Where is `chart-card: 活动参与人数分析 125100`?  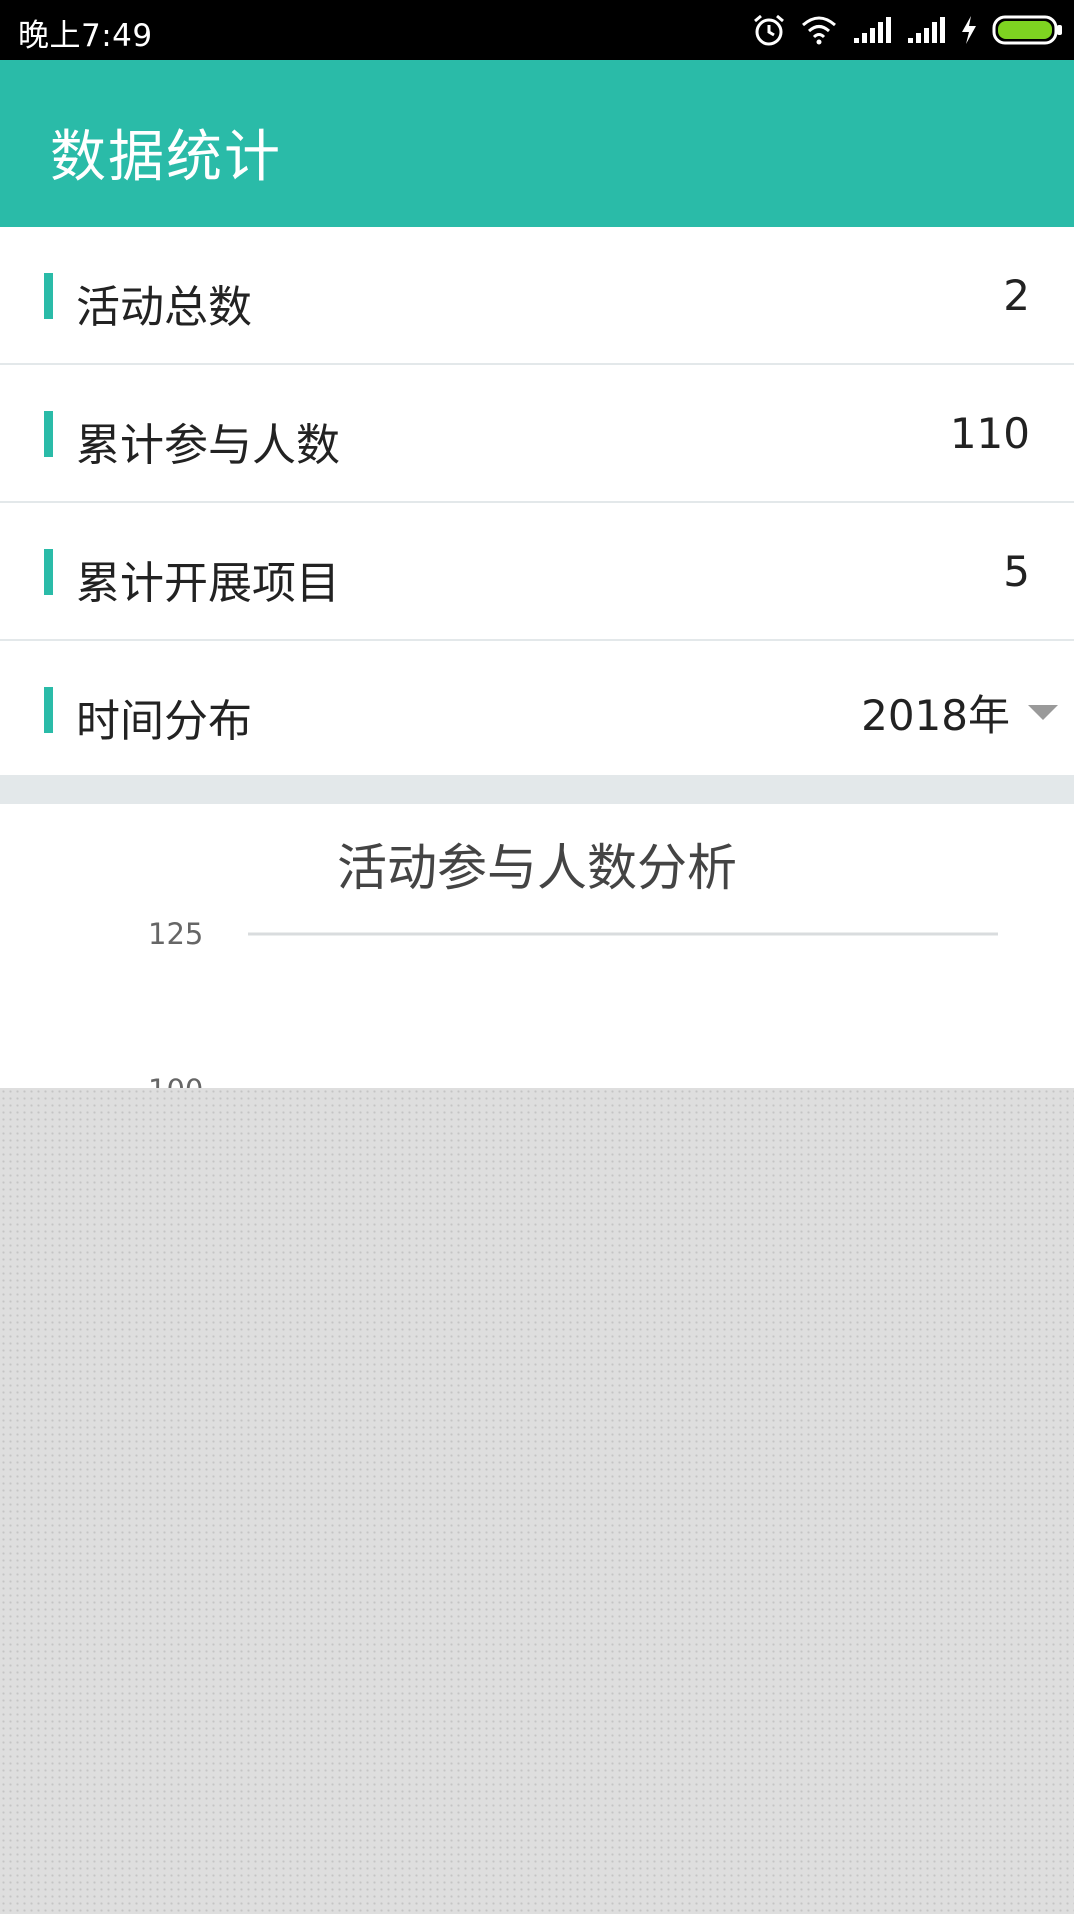
chart-card: 活动参与人数分析 125100 is located at coordinates (537, 946).